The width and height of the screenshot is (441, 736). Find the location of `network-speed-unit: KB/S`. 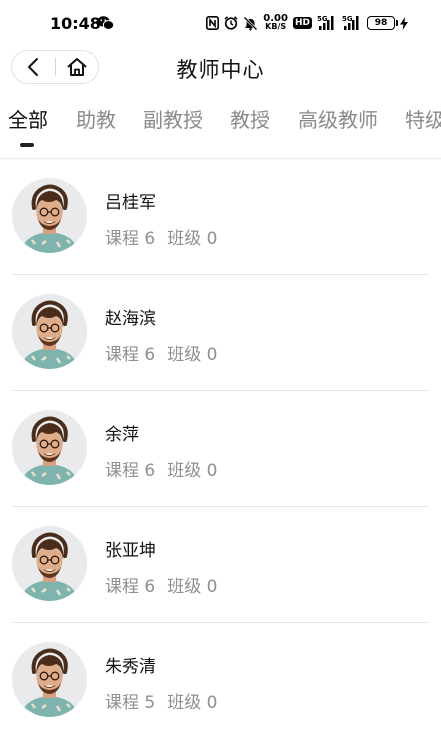

network-speed-unit: KB/S is located at coordinates (276, 26).